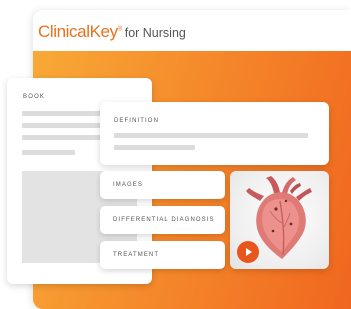 This screenshot has height=309, width=351. What do you see at coordinates (128, 185) in the screenshot?
I see `topic-label: IMAGES` at bounding box center [128, 185].